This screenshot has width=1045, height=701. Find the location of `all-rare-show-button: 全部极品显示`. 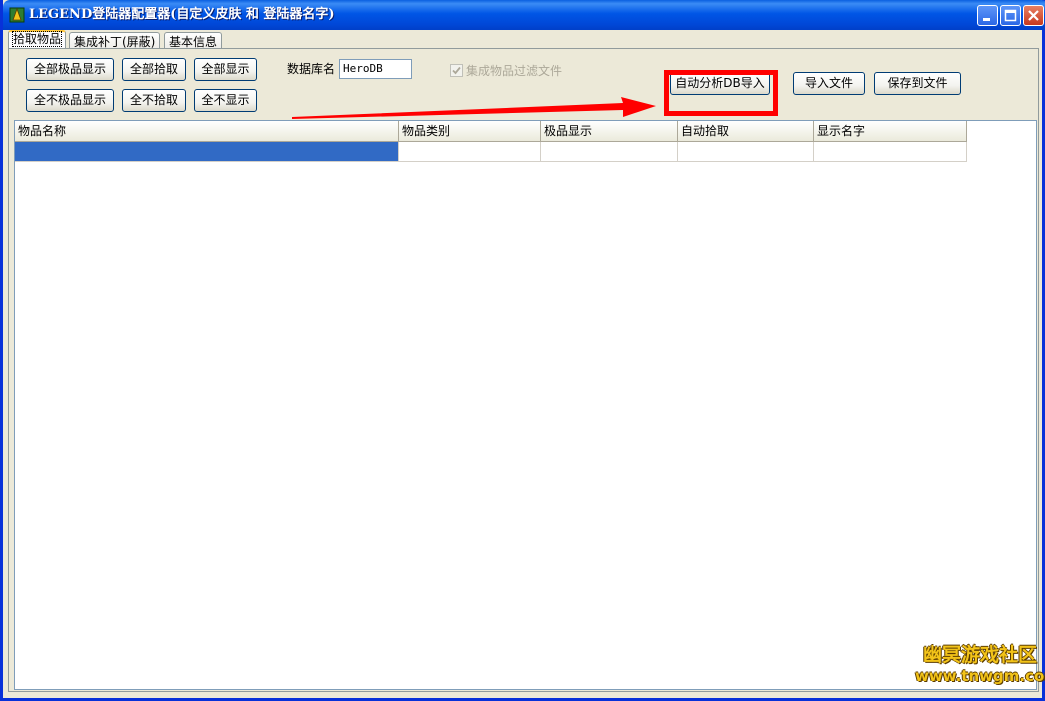

all-rare-show-button: 全部极品显示 is located at coordinates (70, 69).